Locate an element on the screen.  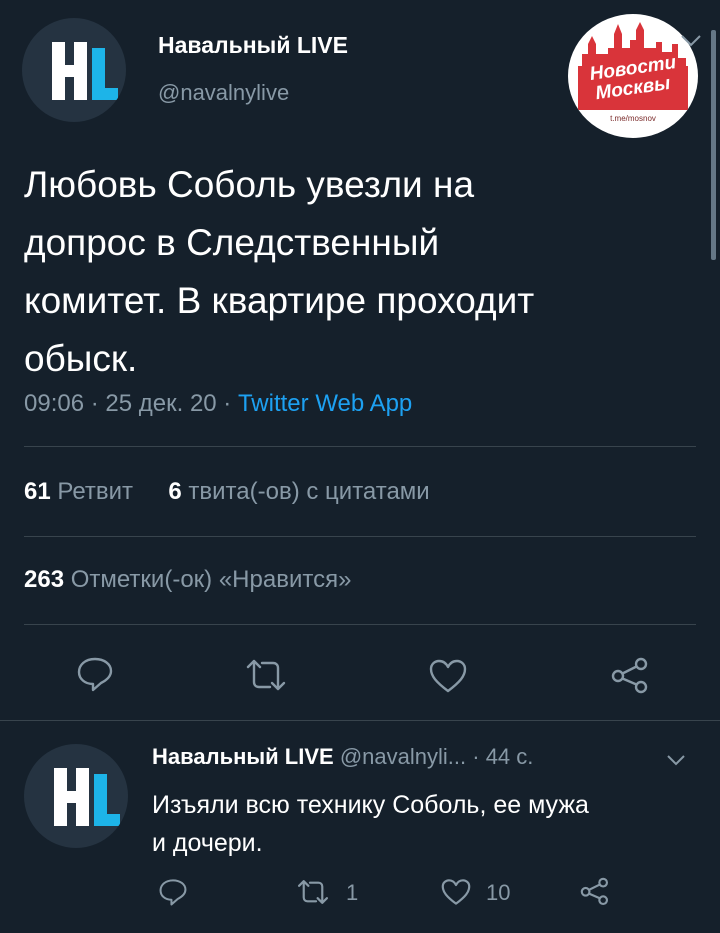
likes-label: Отметки(-ок) «Нравится» is located at coordinates (211, 579).